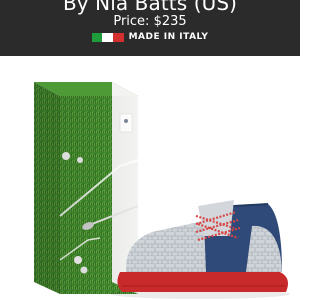  I want to click on italy-flag-icon, so click(107, 37).